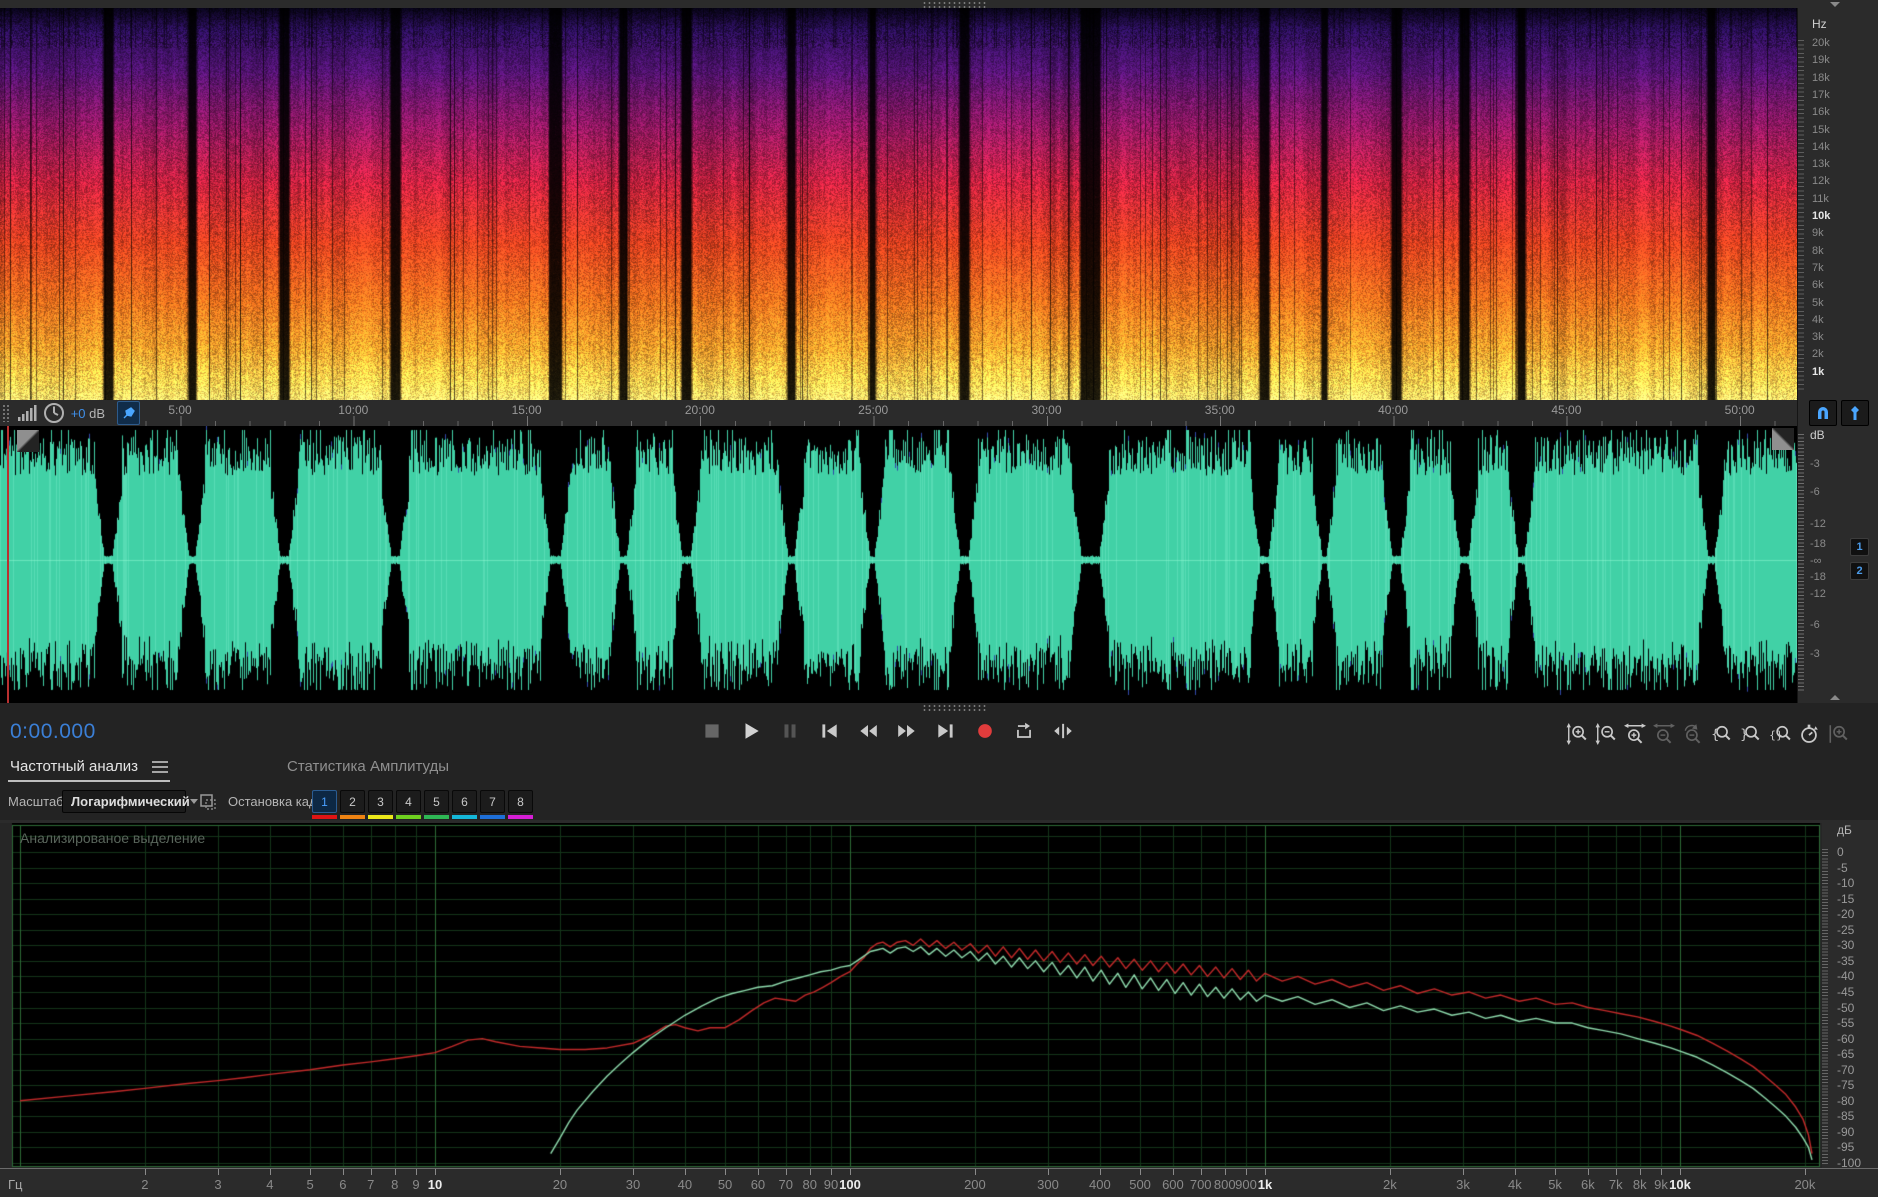 Image resolution: width=1878 pixels, height=1197 pixels. I want to click on stop-button, so click(712, 731).